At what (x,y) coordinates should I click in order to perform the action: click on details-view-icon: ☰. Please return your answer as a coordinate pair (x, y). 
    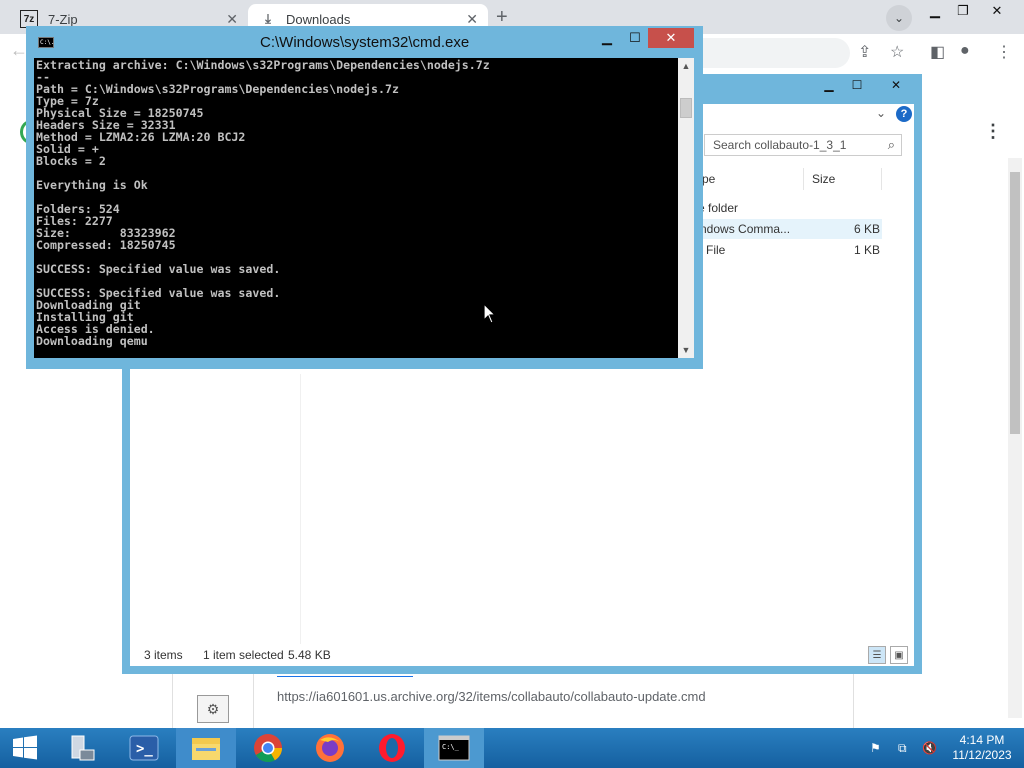
    Looking at the image, I should click on (877, 655).